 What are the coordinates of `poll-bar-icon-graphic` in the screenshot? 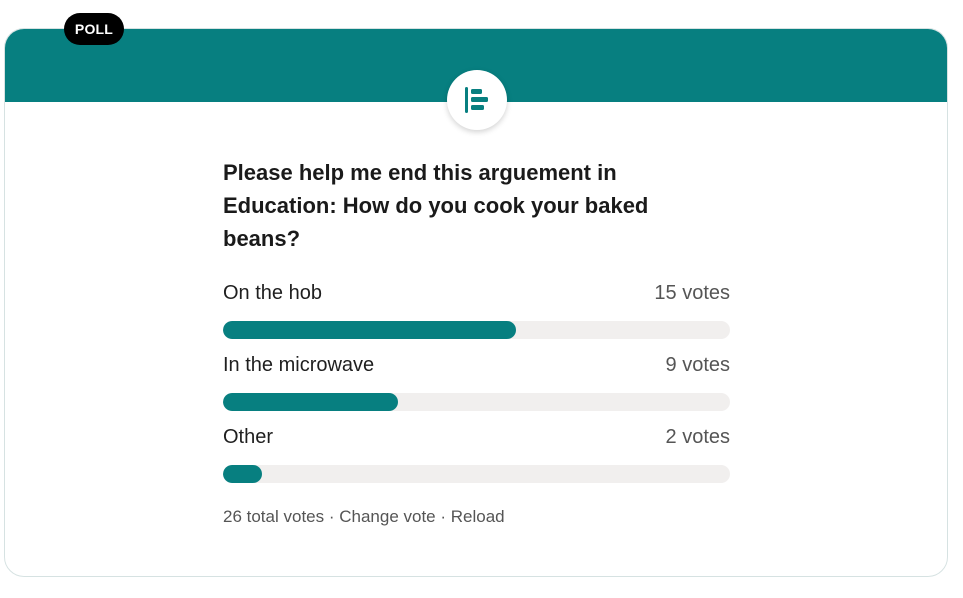 It's located at (476, 100).